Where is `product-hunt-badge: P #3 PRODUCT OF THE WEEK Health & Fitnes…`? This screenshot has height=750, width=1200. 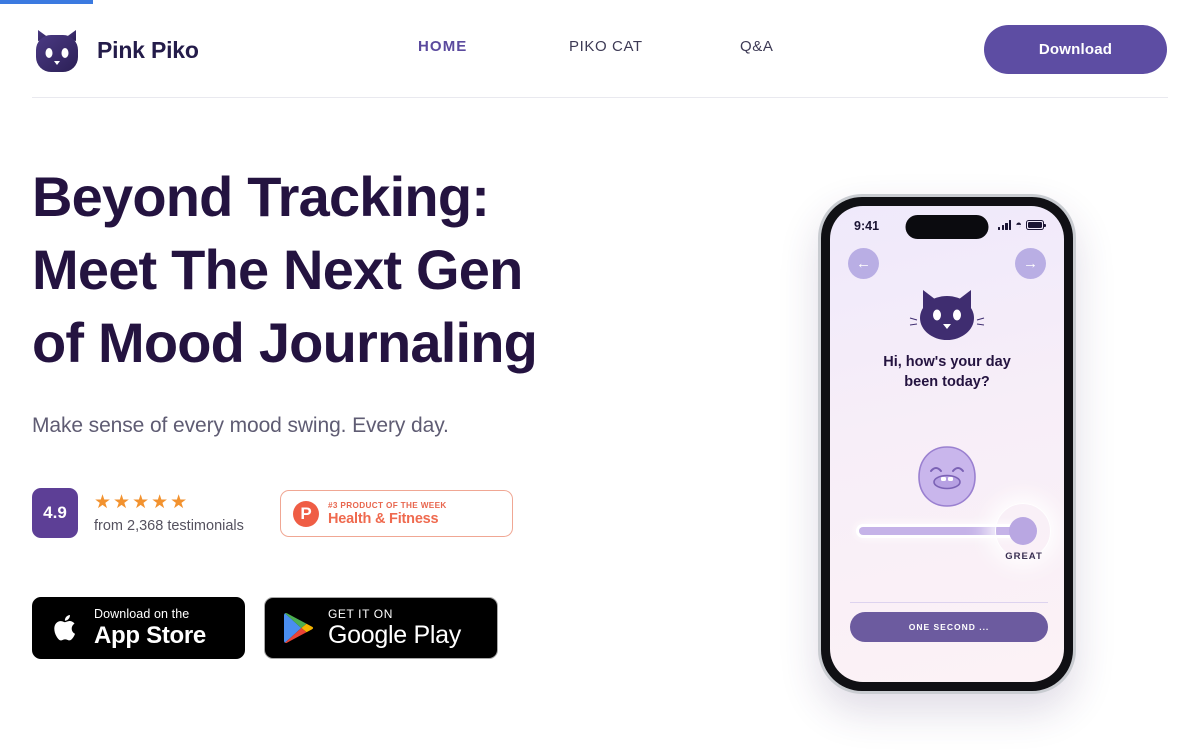 product-hunt-badge: P #3 PRODUCT OF THE WEEK Health & Fitnes… is located at coordinates (396, 513).